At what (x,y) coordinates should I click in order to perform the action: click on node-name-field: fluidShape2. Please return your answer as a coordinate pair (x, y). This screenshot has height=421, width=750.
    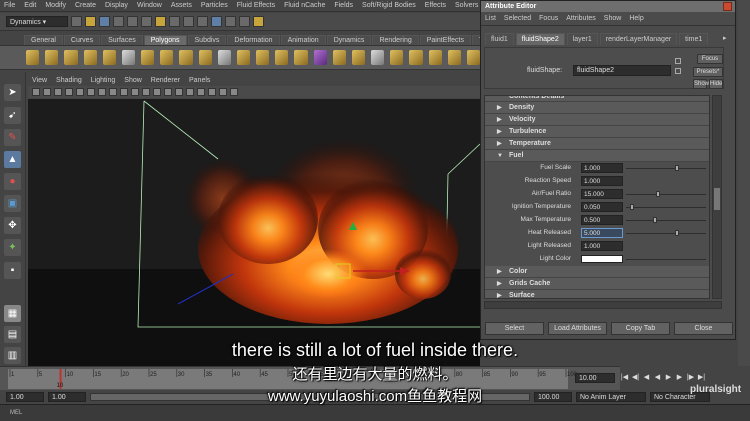
    Looking at the image, I should click on (622, 70).